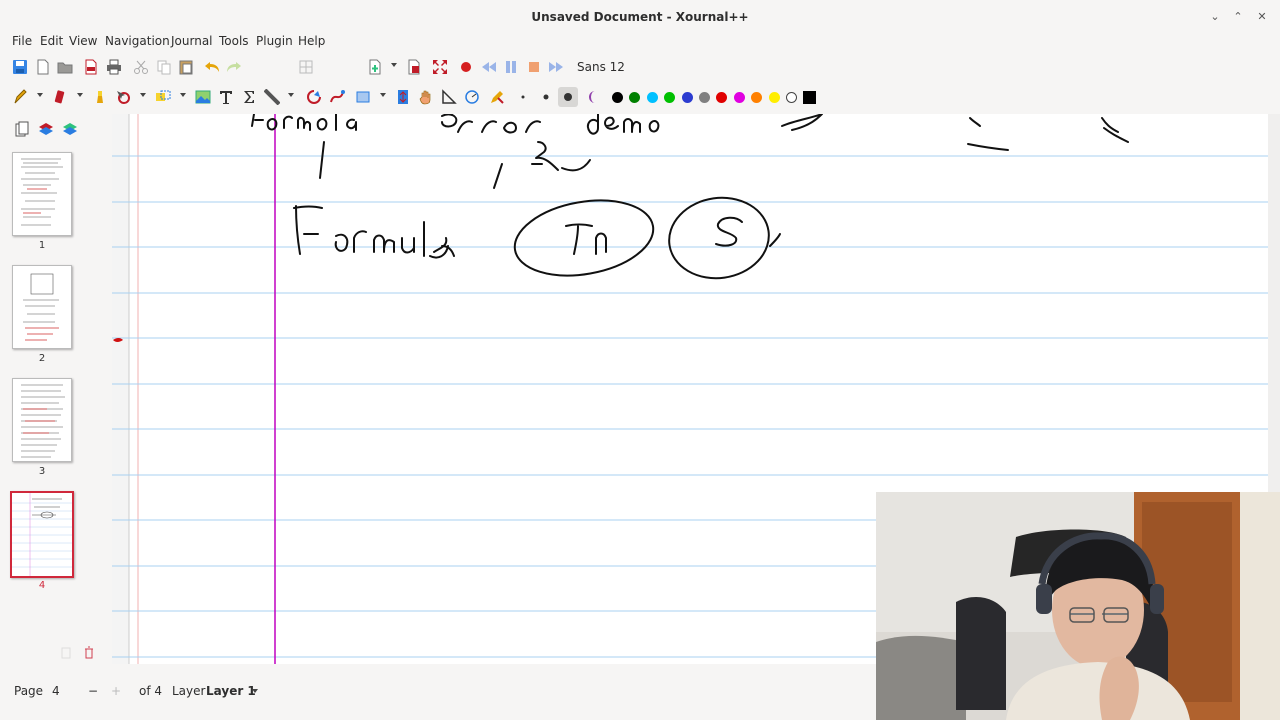  Describe the element at coordinates (100, 97) in the screenshot. I see `highlighter-icon` at that location.